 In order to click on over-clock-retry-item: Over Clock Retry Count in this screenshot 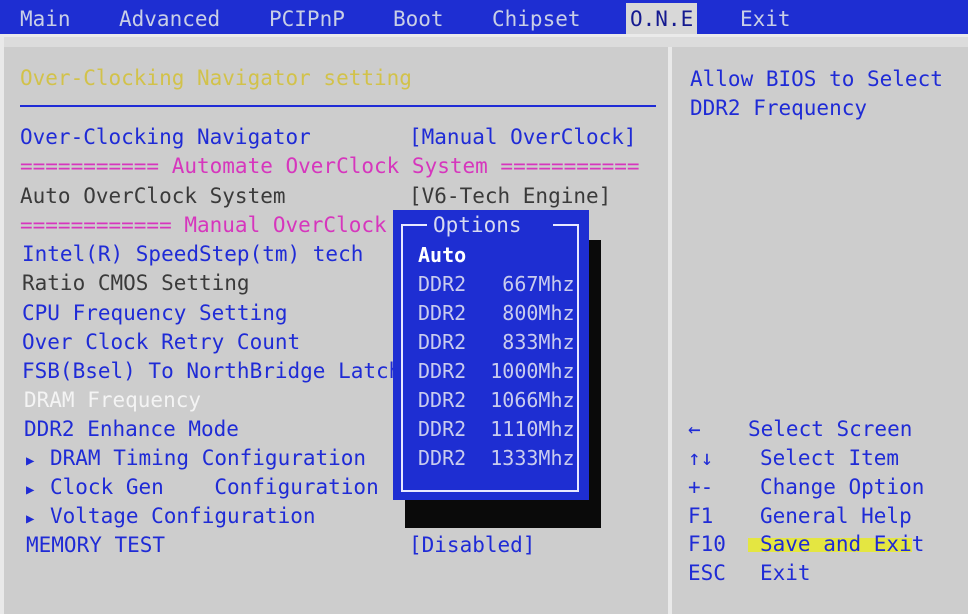, I will do `click(161, 342)`.